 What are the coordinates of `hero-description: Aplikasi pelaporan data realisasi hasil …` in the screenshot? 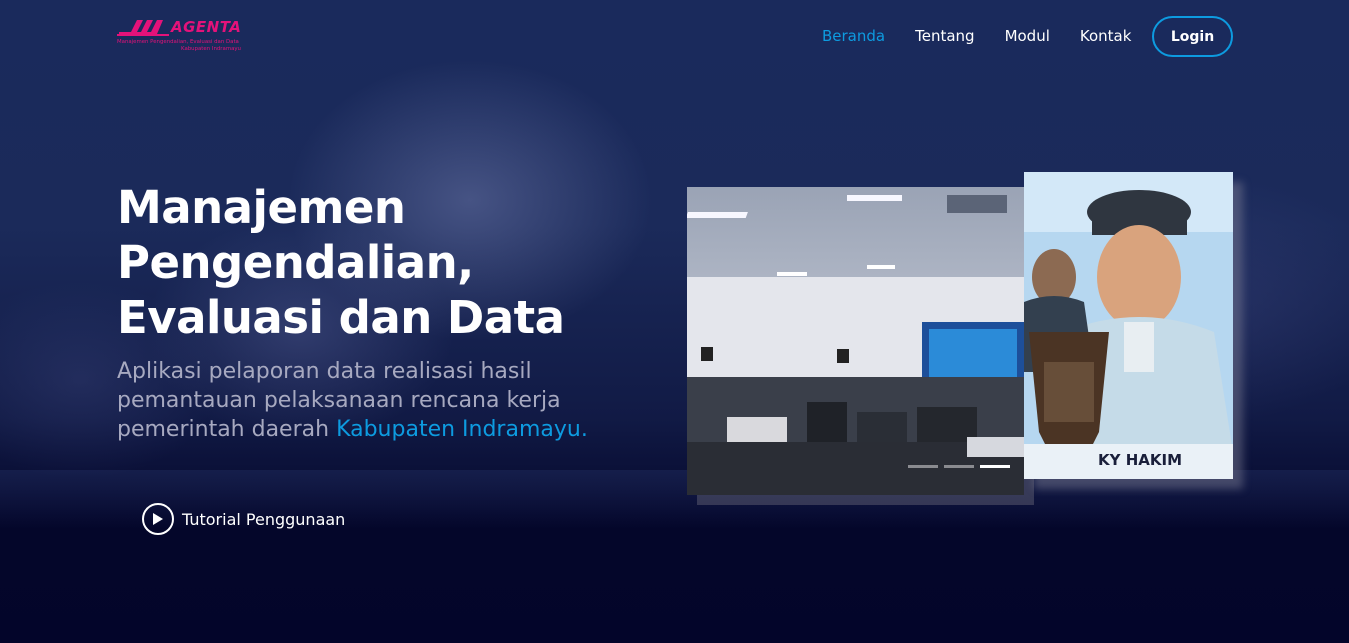 It's located at (397, 400).